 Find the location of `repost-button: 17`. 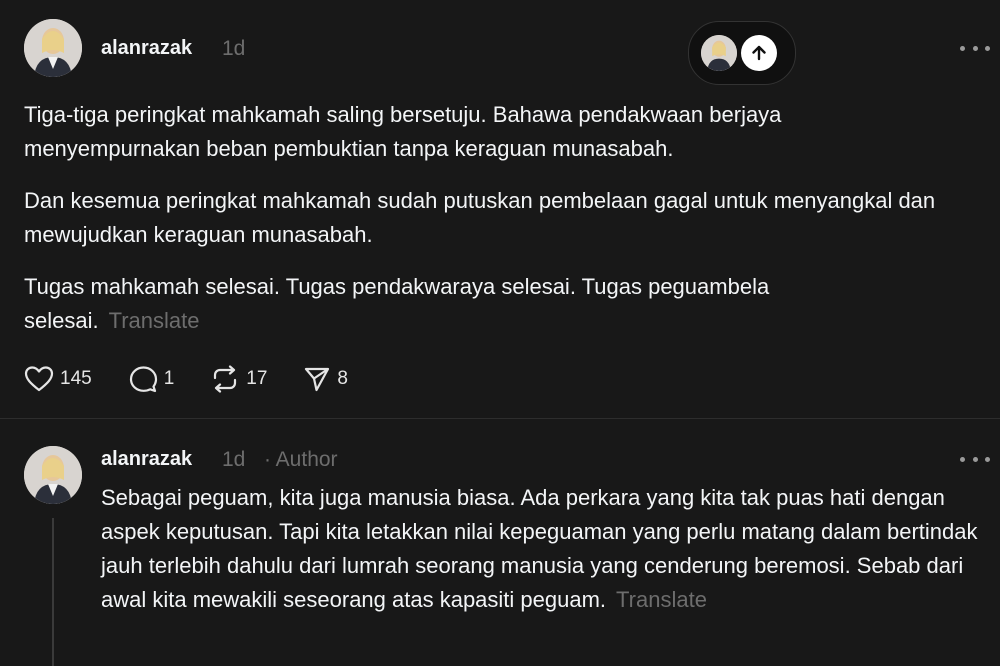

repost-button: 17 is located at coordinates (238, 379).